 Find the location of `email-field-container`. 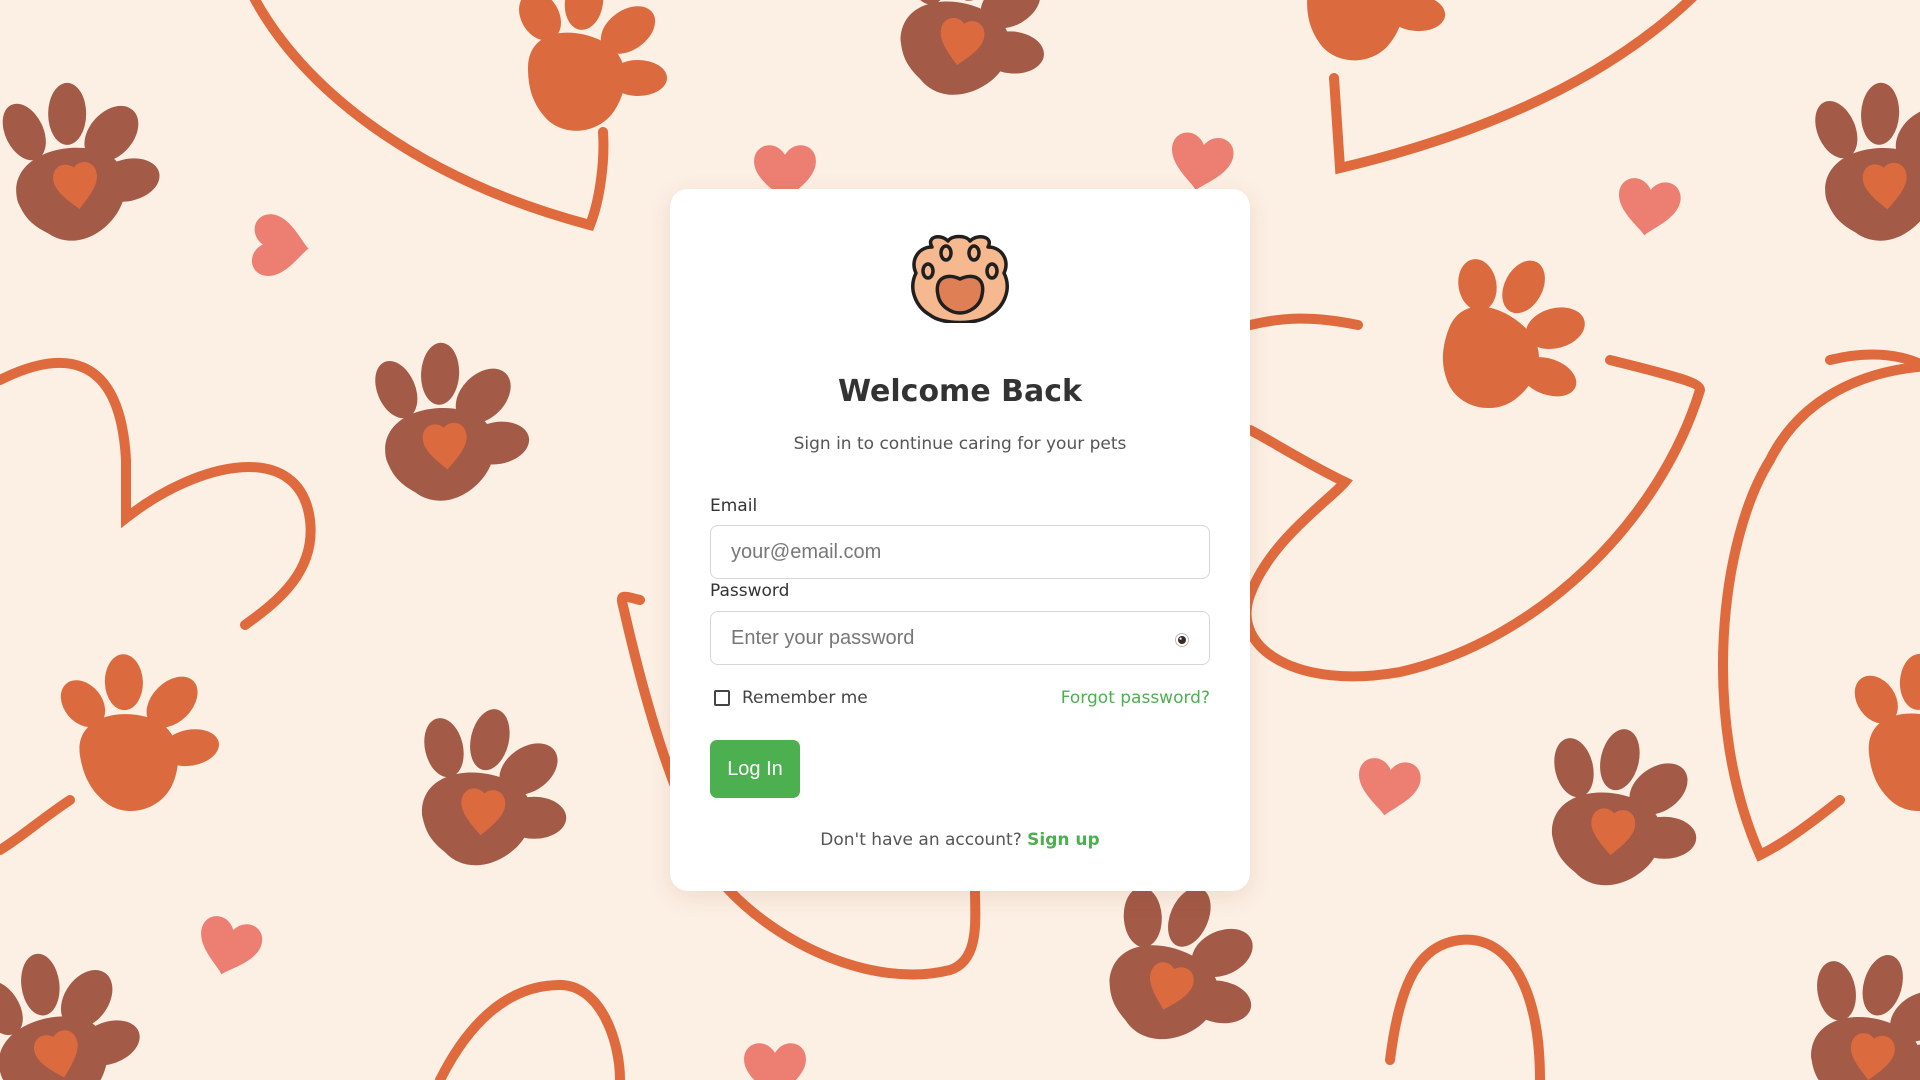

email-field-container is located at coordinates (960, 552).